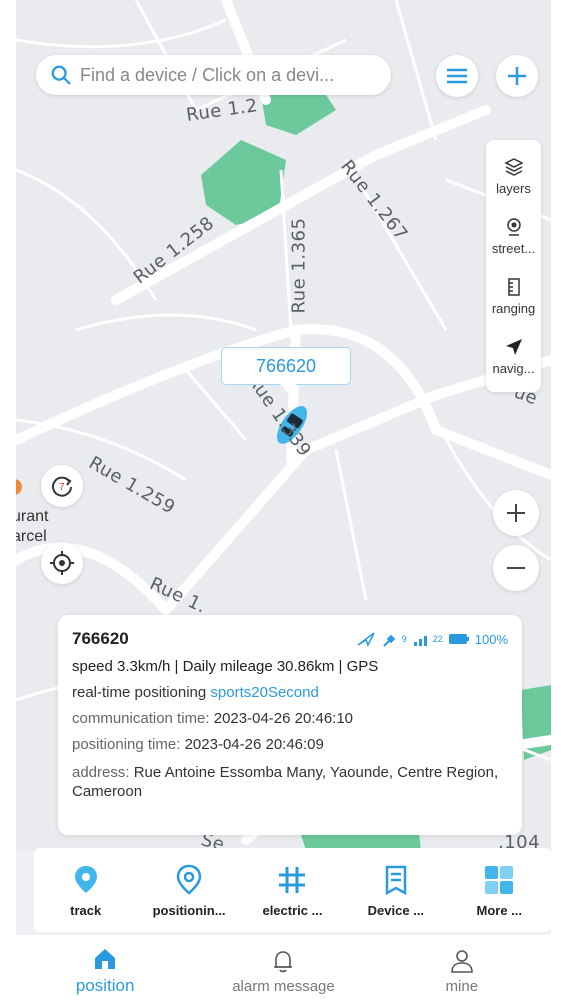  What do you see at coordinates (292, 879) in the screenshot?
I see `electric-fence-icon` at bounding box center [292, 879].